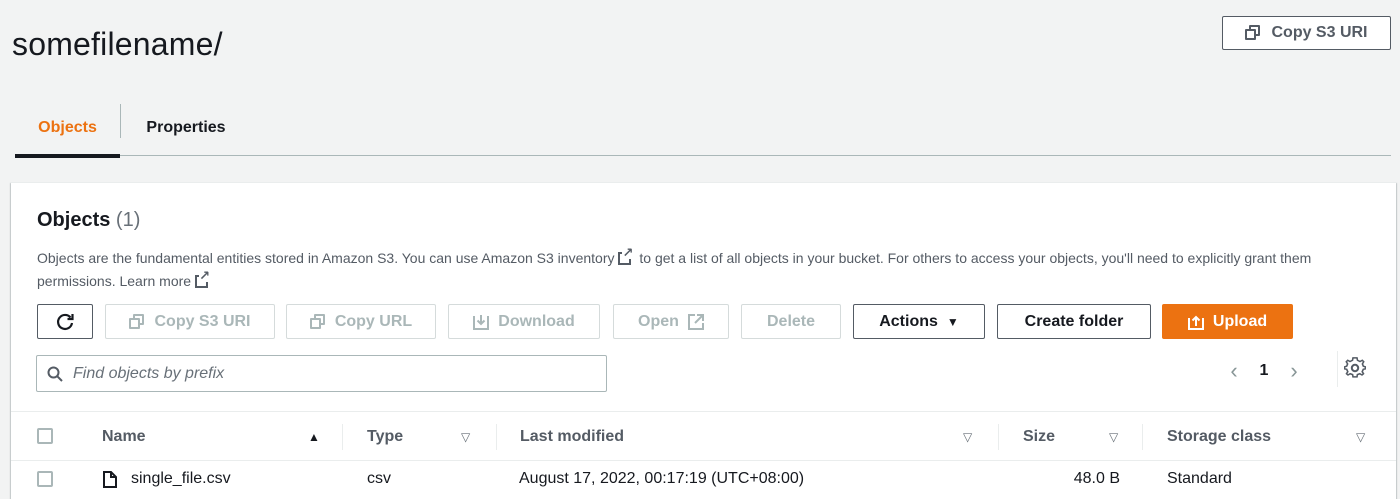 Image resolution: width=1400 pixels, height=499 pixels. What do you see at coordinates (1337, 369) in the screenshot?
I see `pagination-divider` at bounding box center [1337, 369].